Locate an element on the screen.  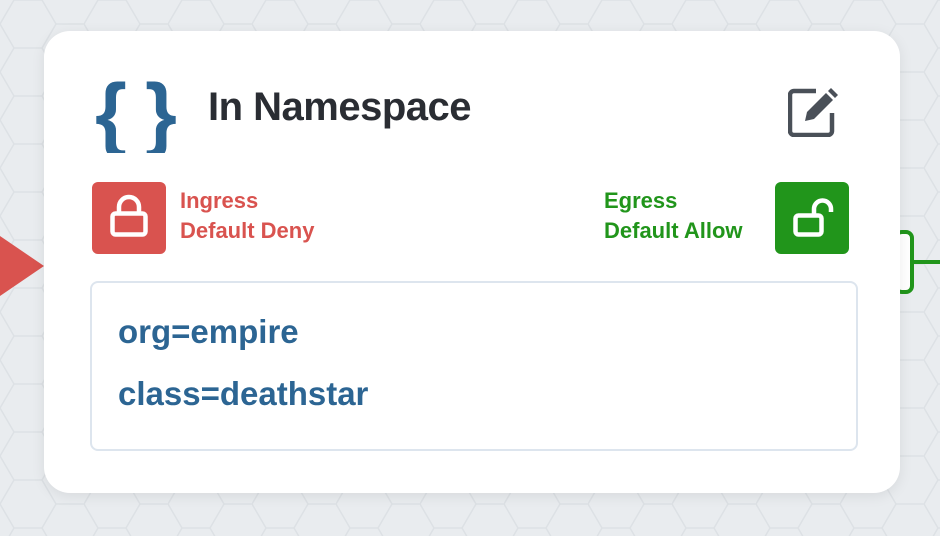
pod-label: org=empire is located at coordinates (208, 331).